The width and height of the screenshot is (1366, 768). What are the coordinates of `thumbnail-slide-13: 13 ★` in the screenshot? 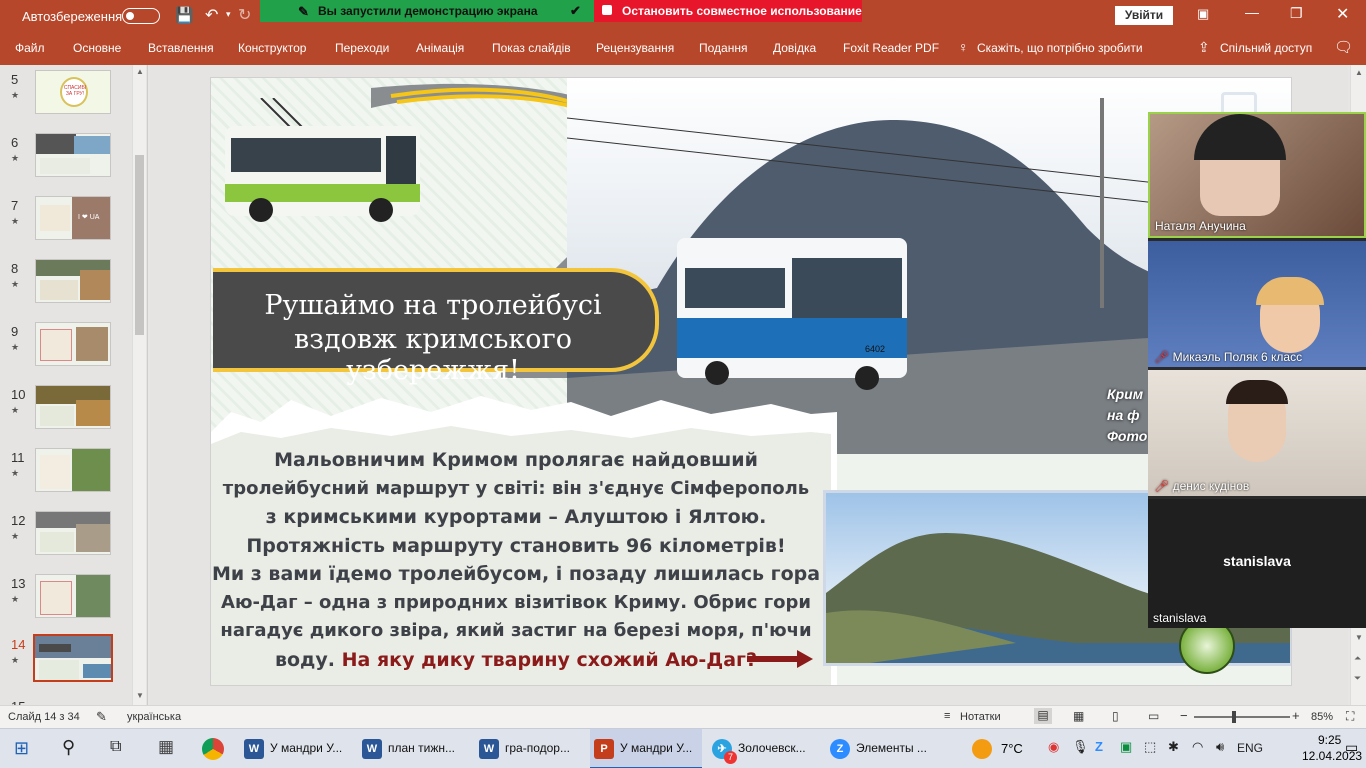 It's located at (66, 602).